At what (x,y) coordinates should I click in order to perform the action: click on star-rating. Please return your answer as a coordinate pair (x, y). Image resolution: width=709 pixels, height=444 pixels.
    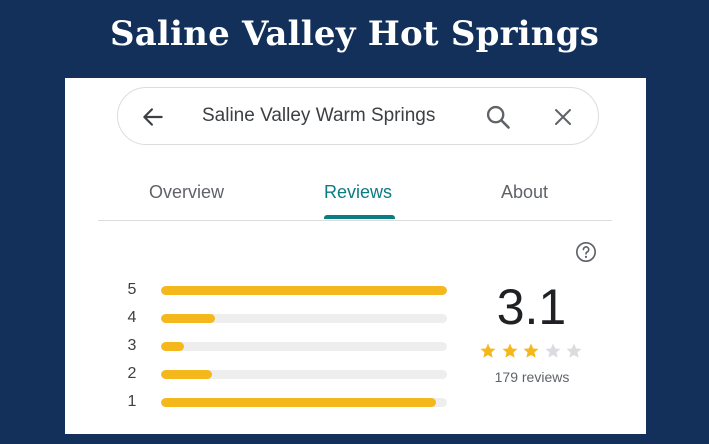
    Looking at the image, I should click on (531, 351).